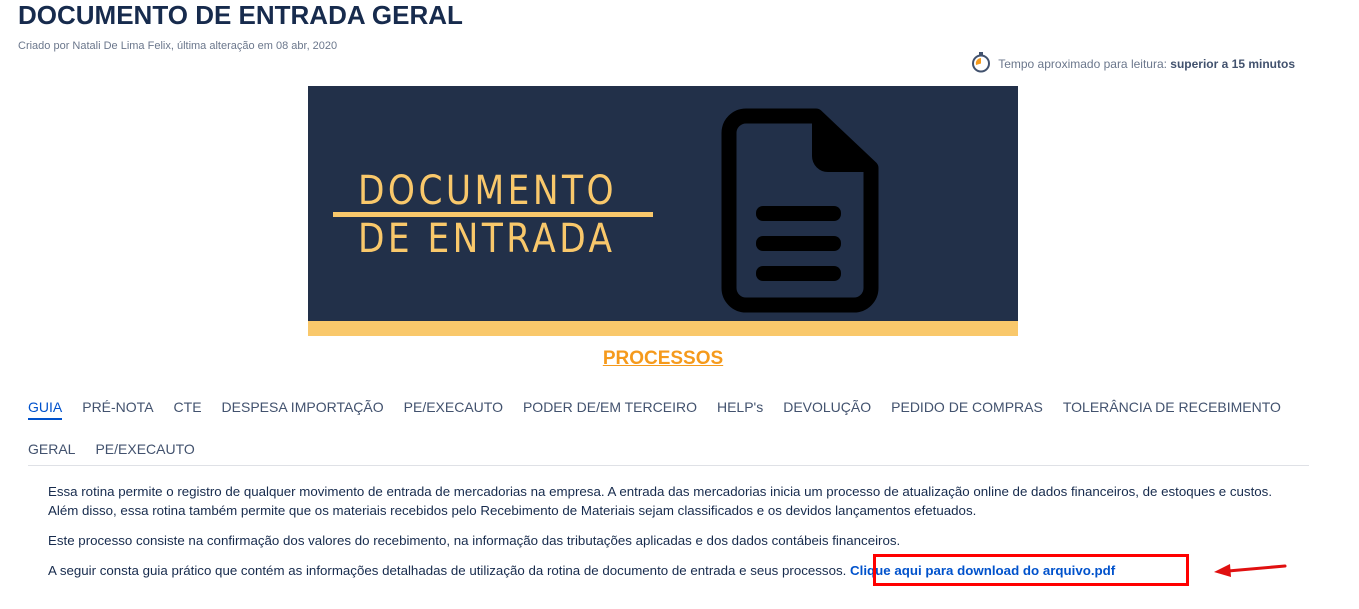 The width and height of the screenshot is (1359, 609). Describe the element at coordinates (1232, 63) in the screenshot. I see `reading-time-value: superior a 15 minutos` at that location.